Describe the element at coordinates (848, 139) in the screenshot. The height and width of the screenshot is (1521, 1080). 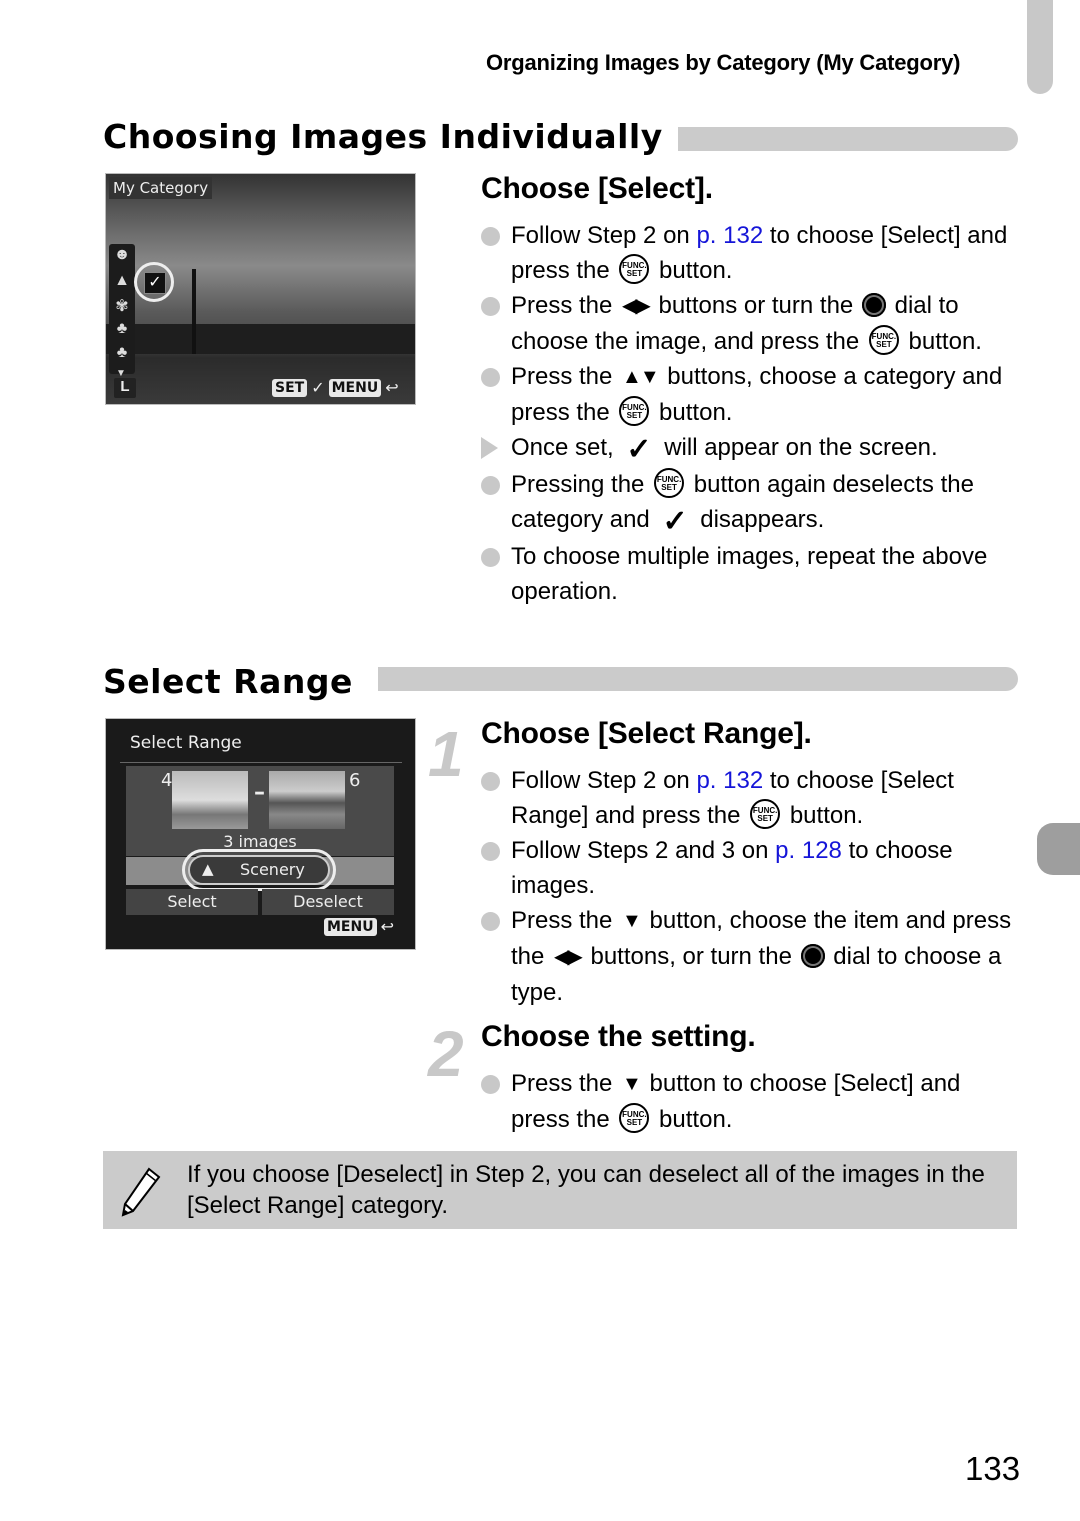
I see `section-title-bar` at that location.